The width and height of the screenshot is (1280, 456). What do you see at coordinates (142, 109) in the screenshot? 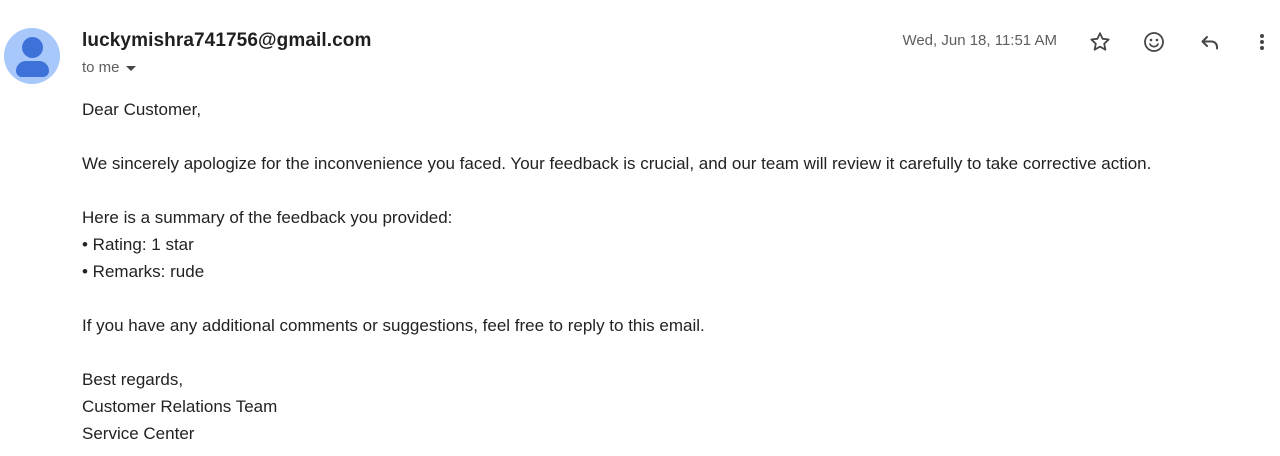
I see `greeting-text: Dear Customer,` at bounding box center [142, 109].